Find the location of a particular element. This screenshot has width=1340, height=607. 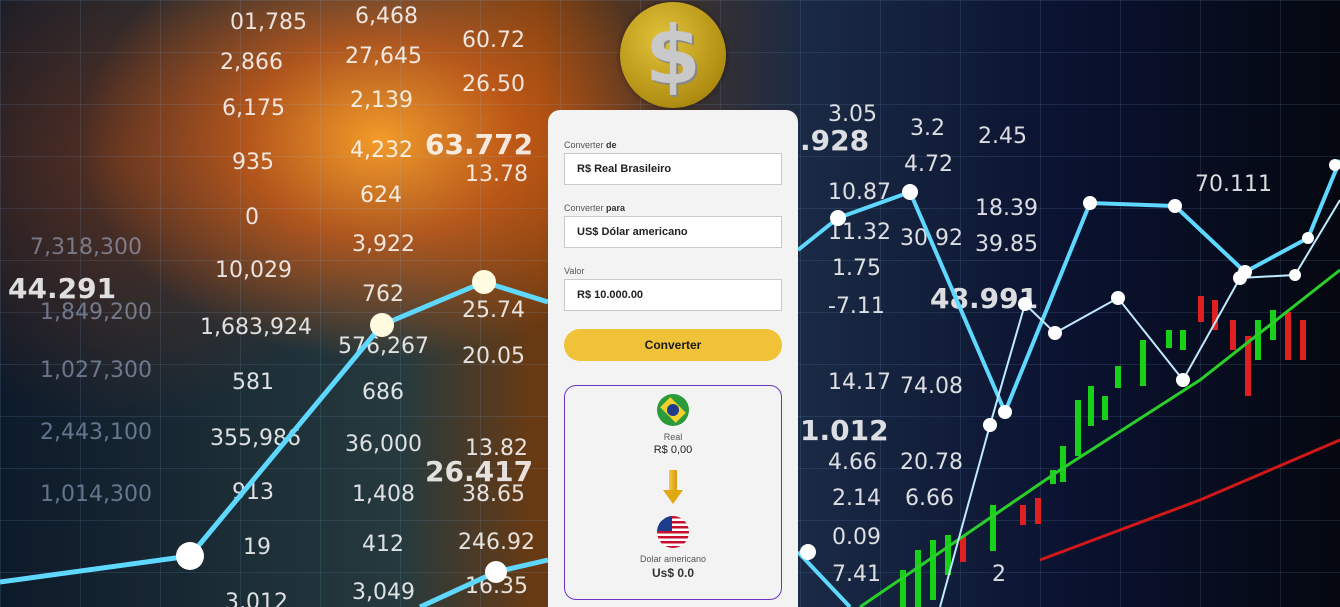

amount-input: R$ 10.000.00 is located at coordinates (673, 295).